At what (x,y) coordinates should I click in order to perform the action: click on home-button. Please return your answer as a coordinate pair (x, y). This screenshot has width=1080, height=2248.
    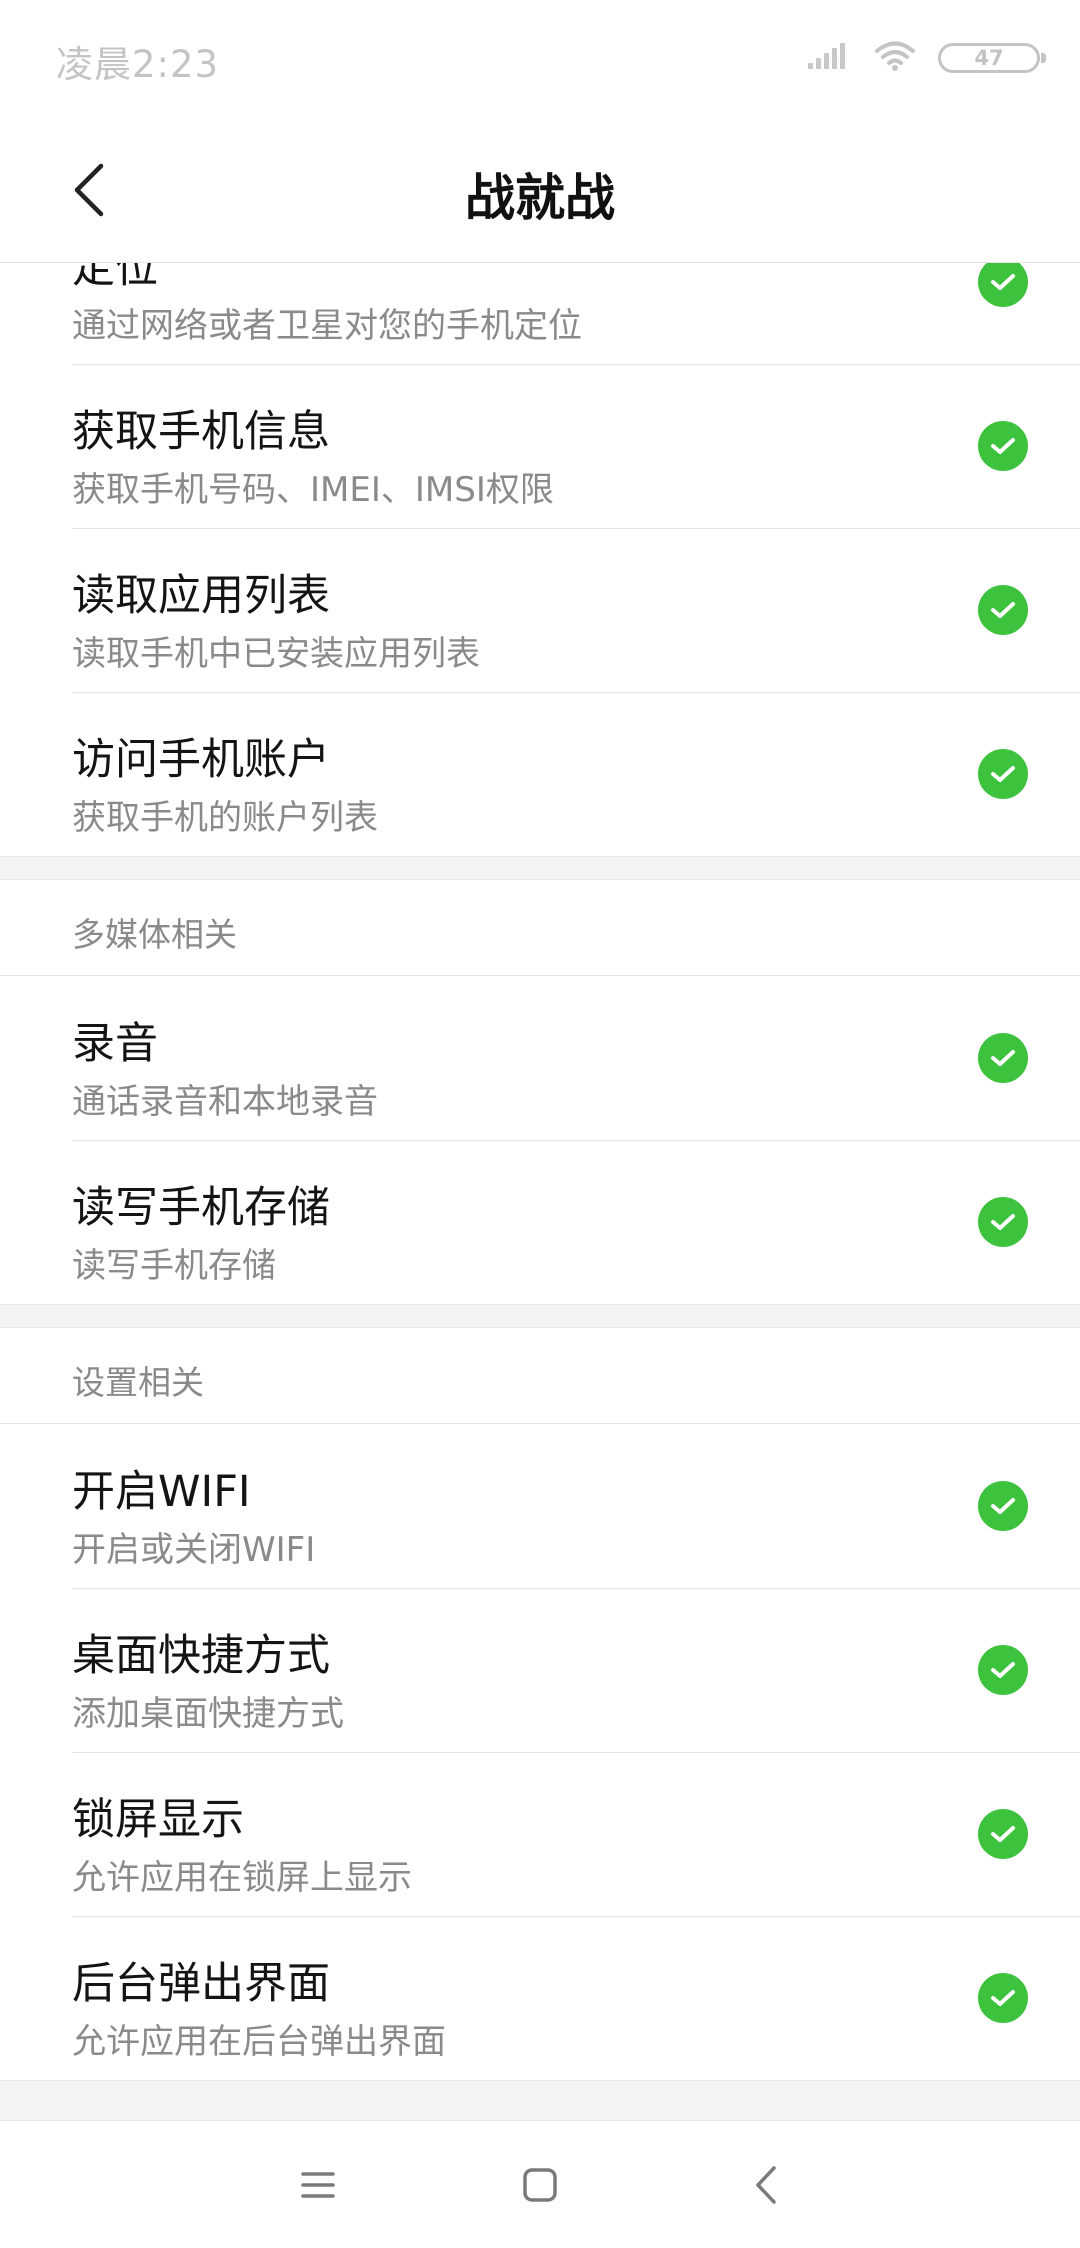
    Looking at the image, I should click on (540, 2185).